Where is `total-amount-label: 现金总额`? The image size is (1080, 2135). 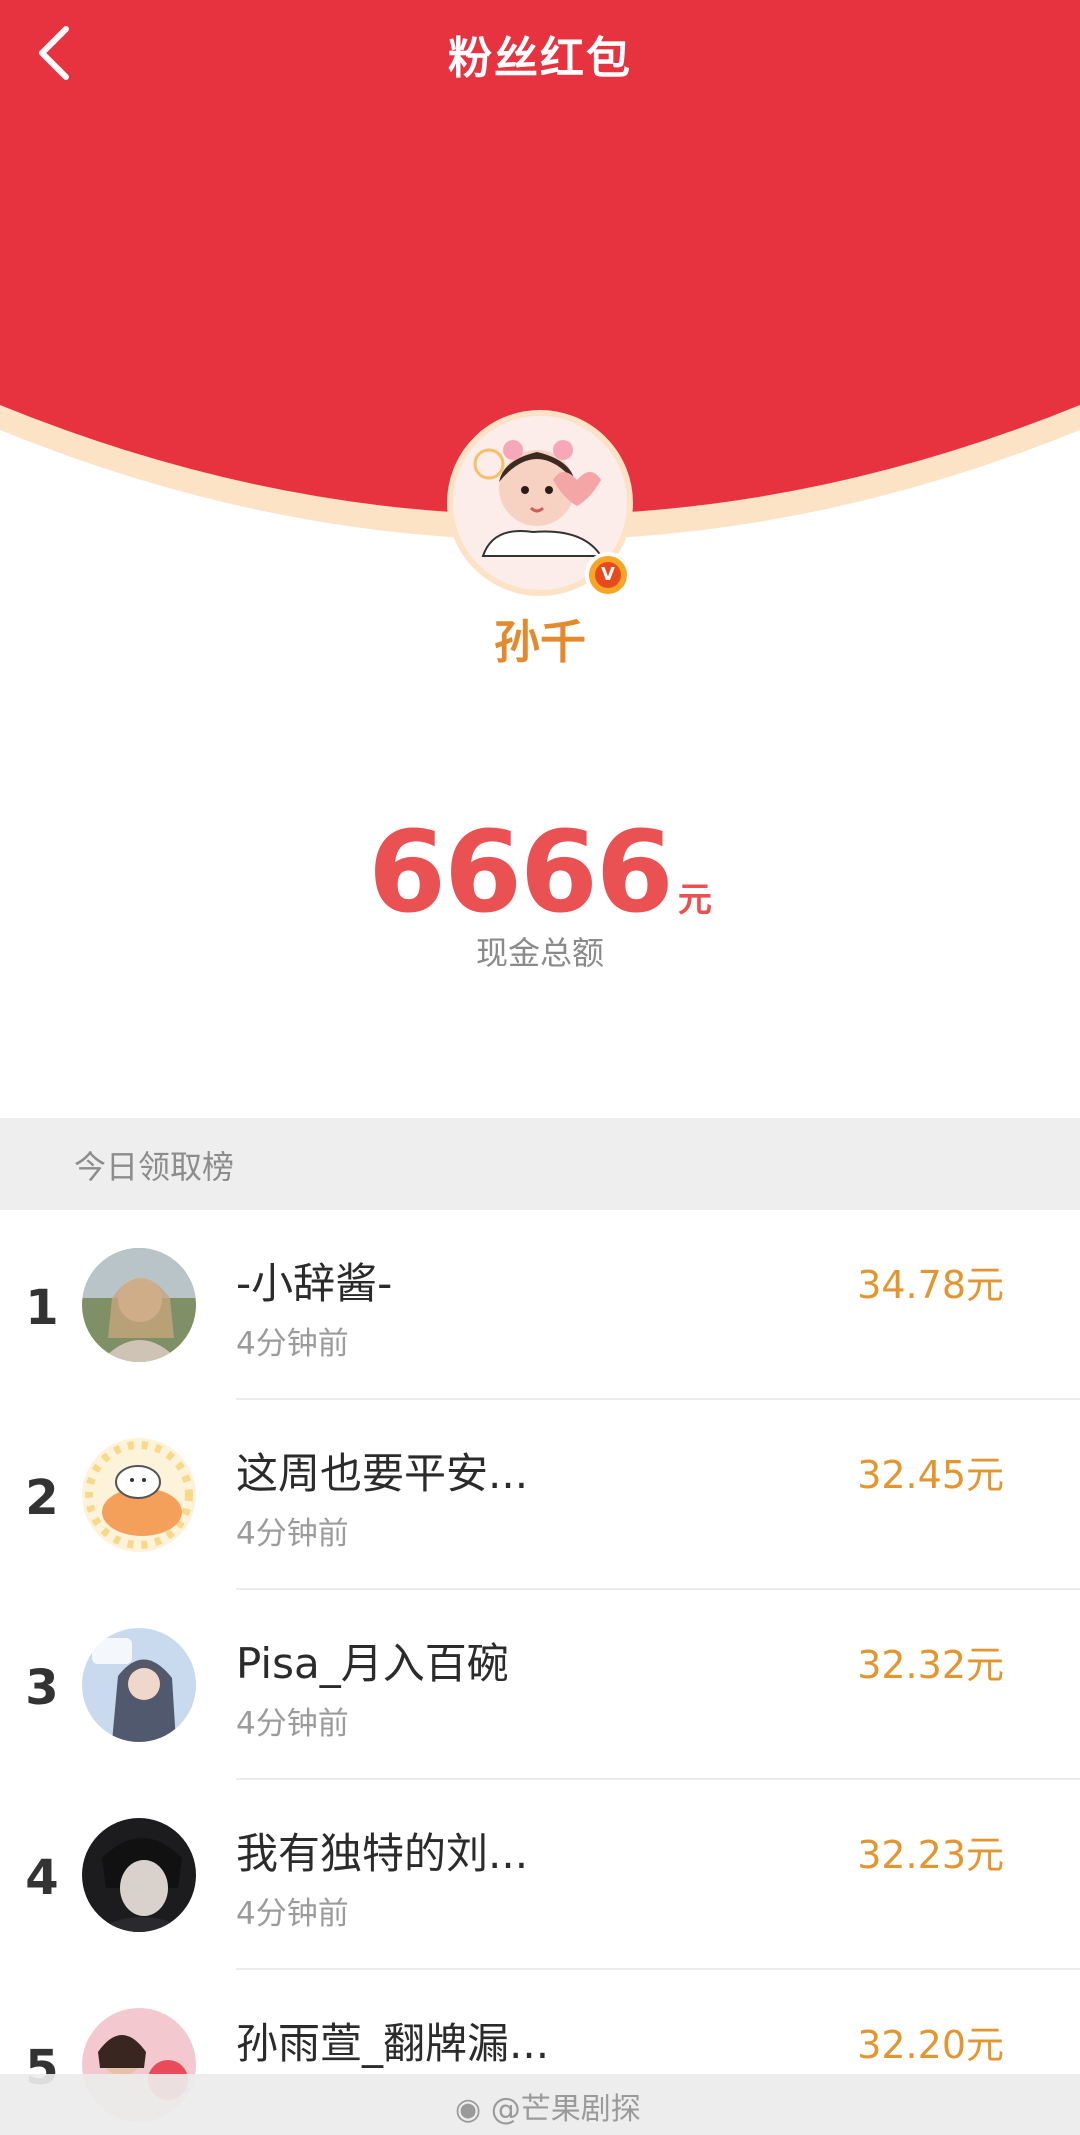
total-amount-label: 现金总额 is located at coordinates (539, 953).